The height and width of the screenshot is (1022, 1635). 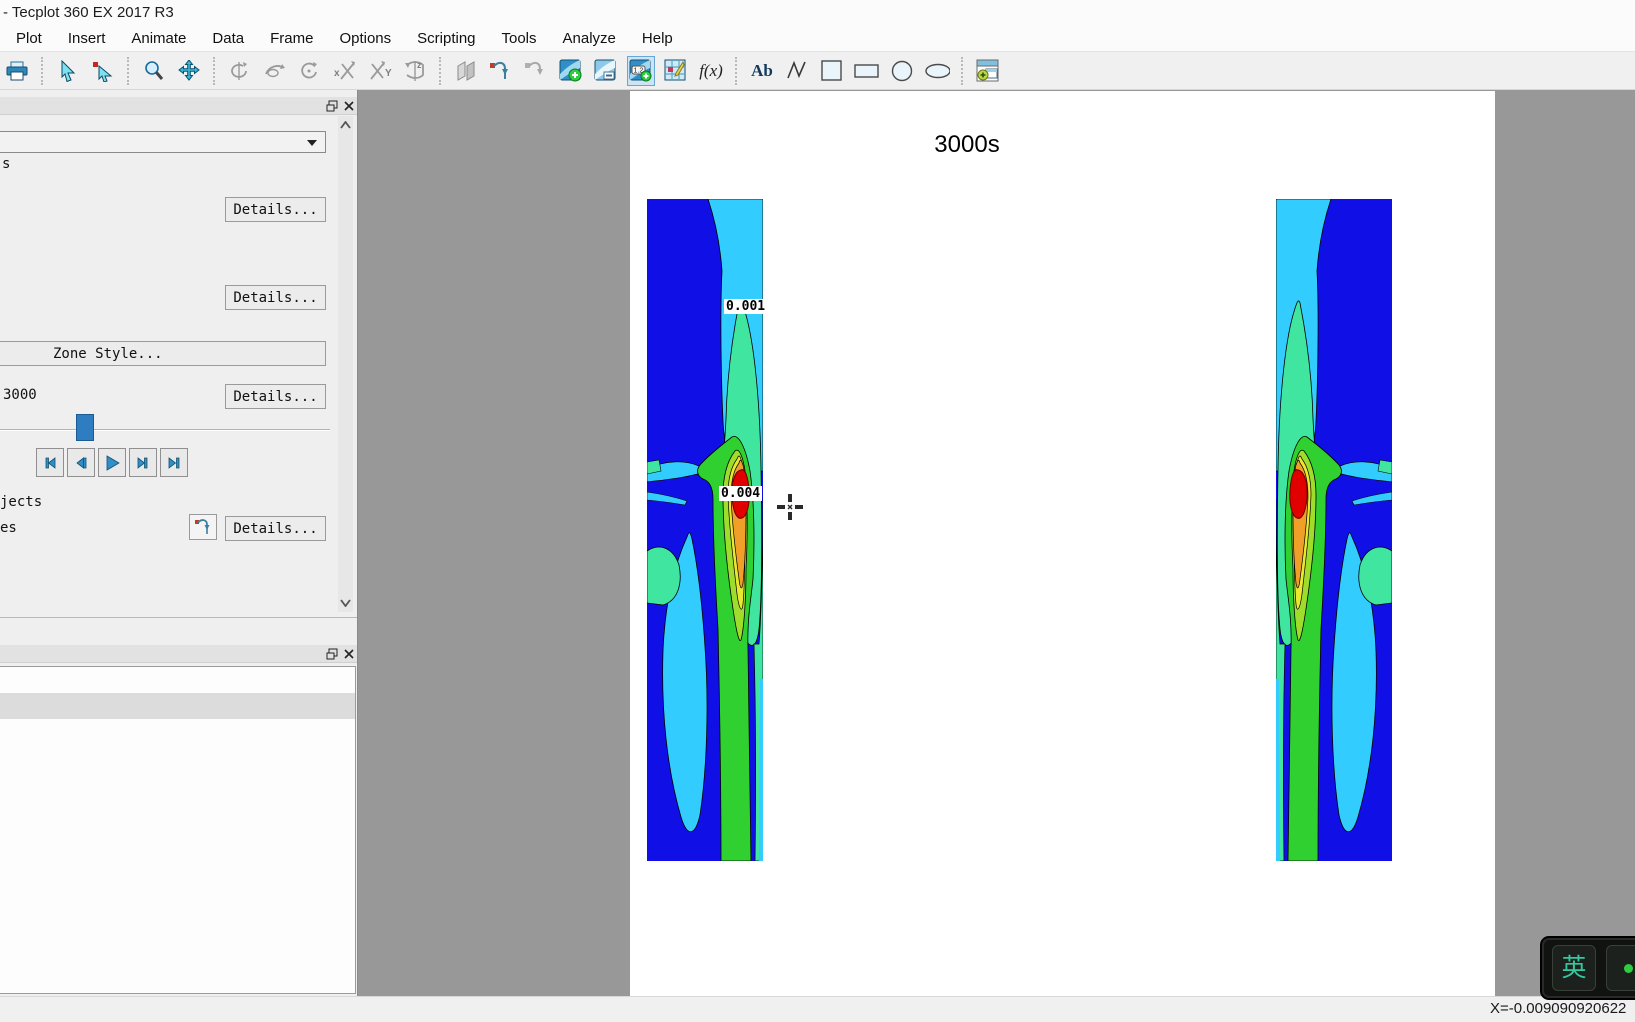 I want to click on cursor-coordinate-readout: X=-0.009090920622, so click(x=1558, y=1008).